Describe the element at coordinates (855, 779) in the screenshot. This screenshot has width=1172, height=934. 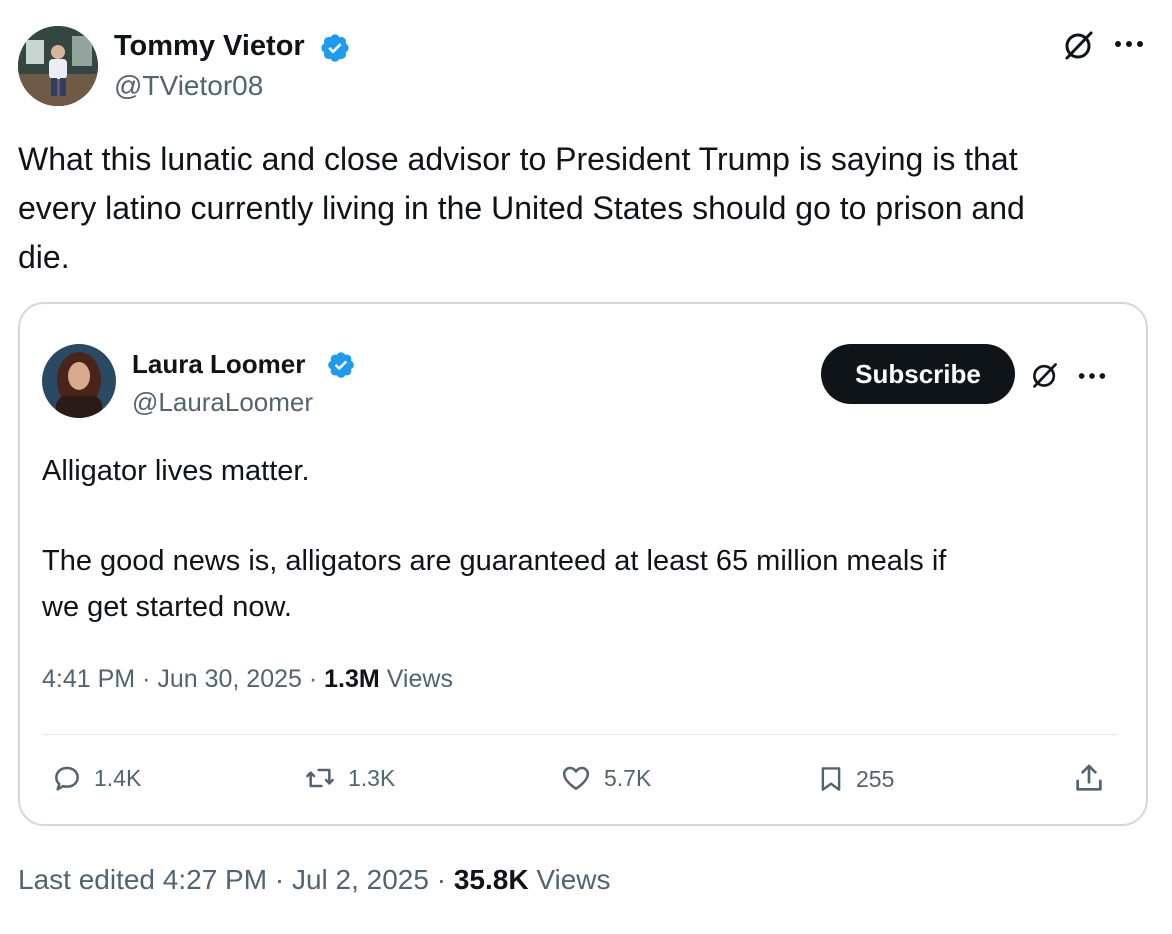
I see `bookmark-button: 255` at that location.